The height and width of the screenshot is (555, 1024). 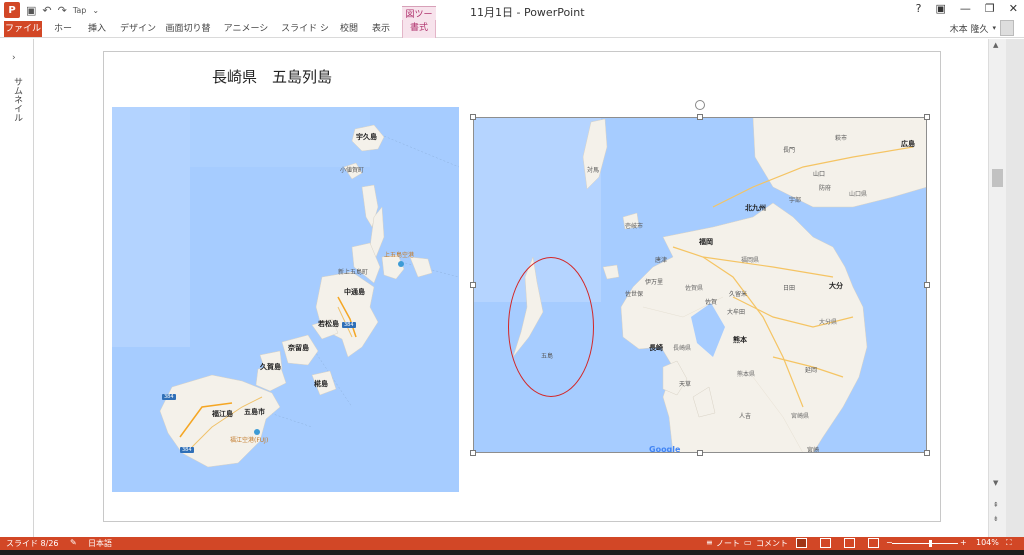 What do you see at coordinates (399, 255) in the screenshot?
I see `label-kamigoto-airport: 上五島空港` at bounding box center [399, 255].